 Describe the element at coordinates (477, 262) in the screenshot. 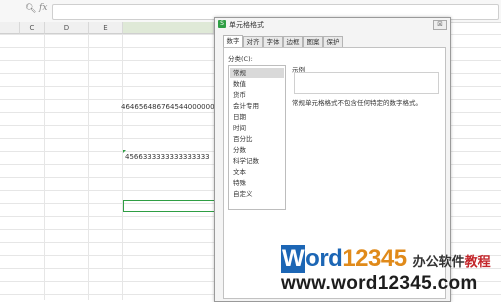

I see `watermark-tagline-part2: 教程` at that location.